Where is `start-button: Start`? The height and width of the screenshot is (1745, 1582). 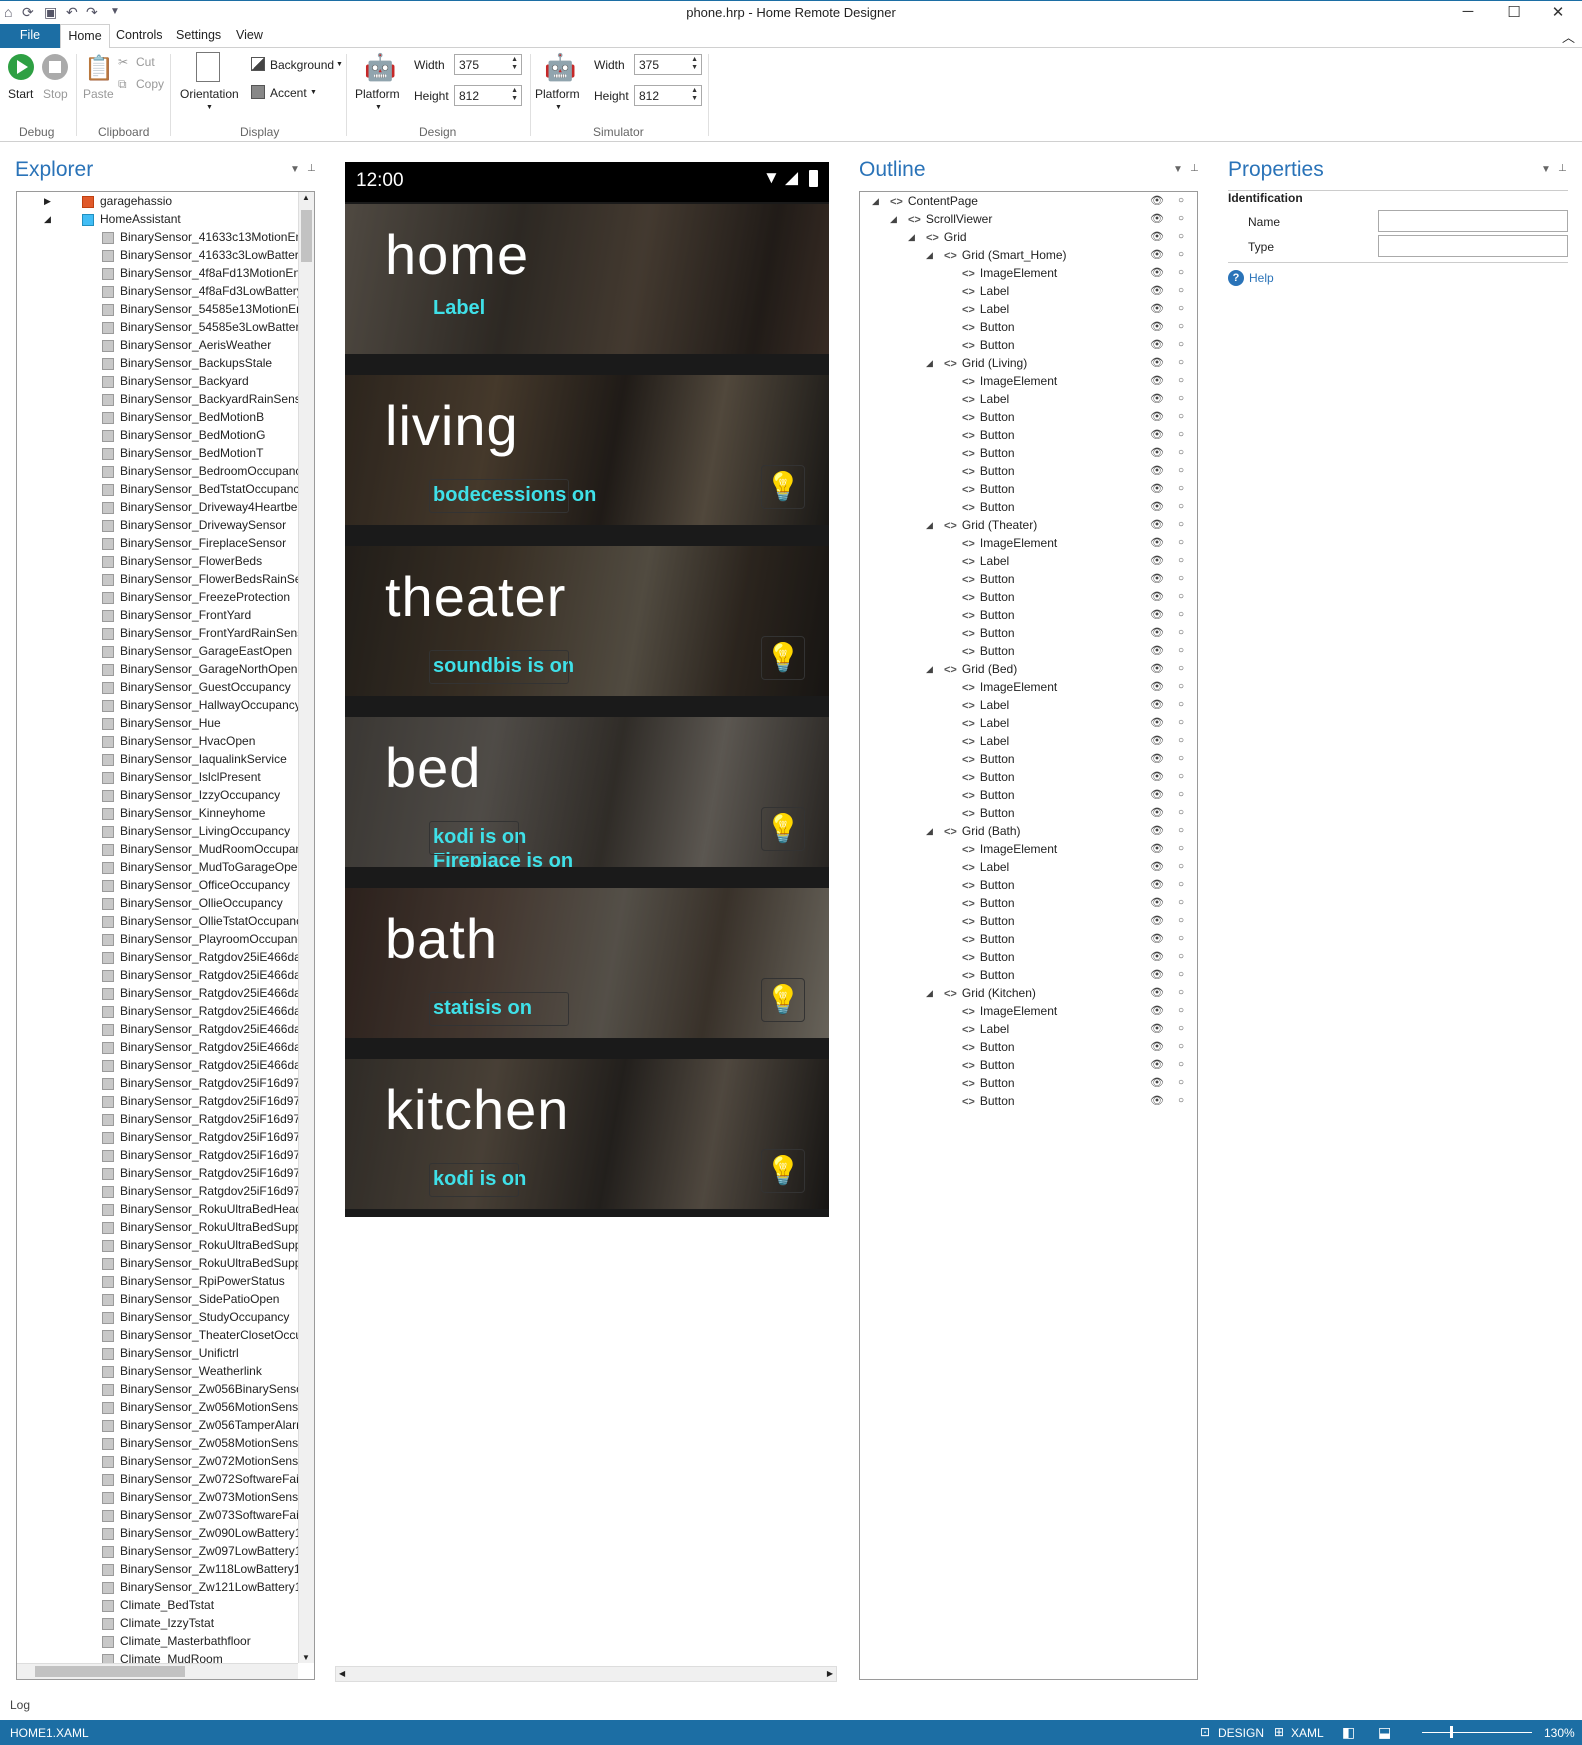 start-button: Start is located at coordinates (20, 94).